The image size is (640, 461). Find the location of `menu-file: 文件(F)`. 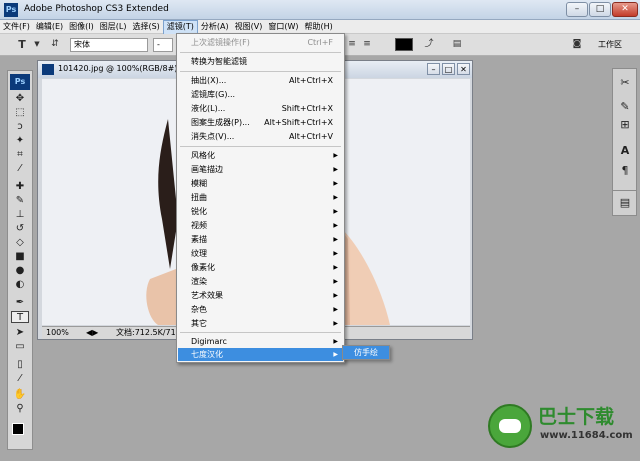

menu-file: 文件(F) is located at coordinates (16, 27).